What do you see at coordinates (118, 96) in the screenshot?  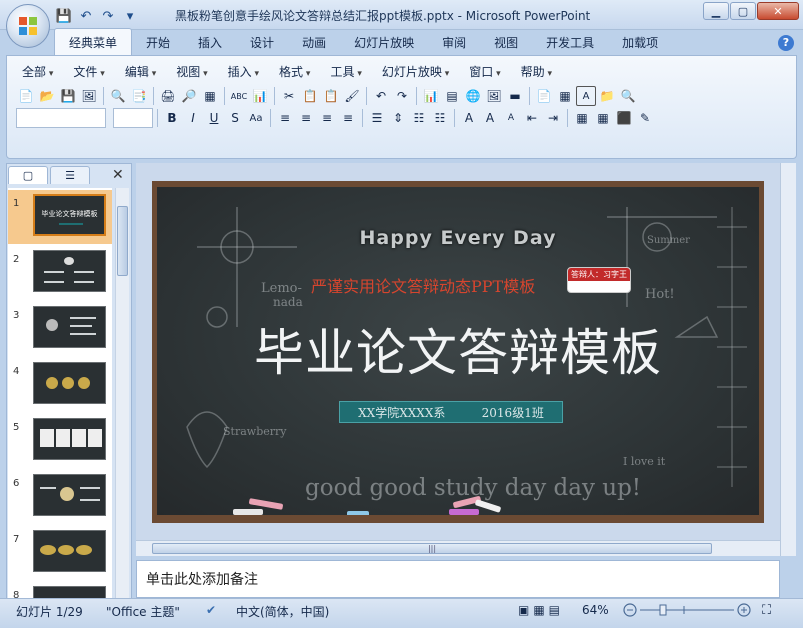 I see `permission-icon: 🔍` at bounding box center [118, 96].